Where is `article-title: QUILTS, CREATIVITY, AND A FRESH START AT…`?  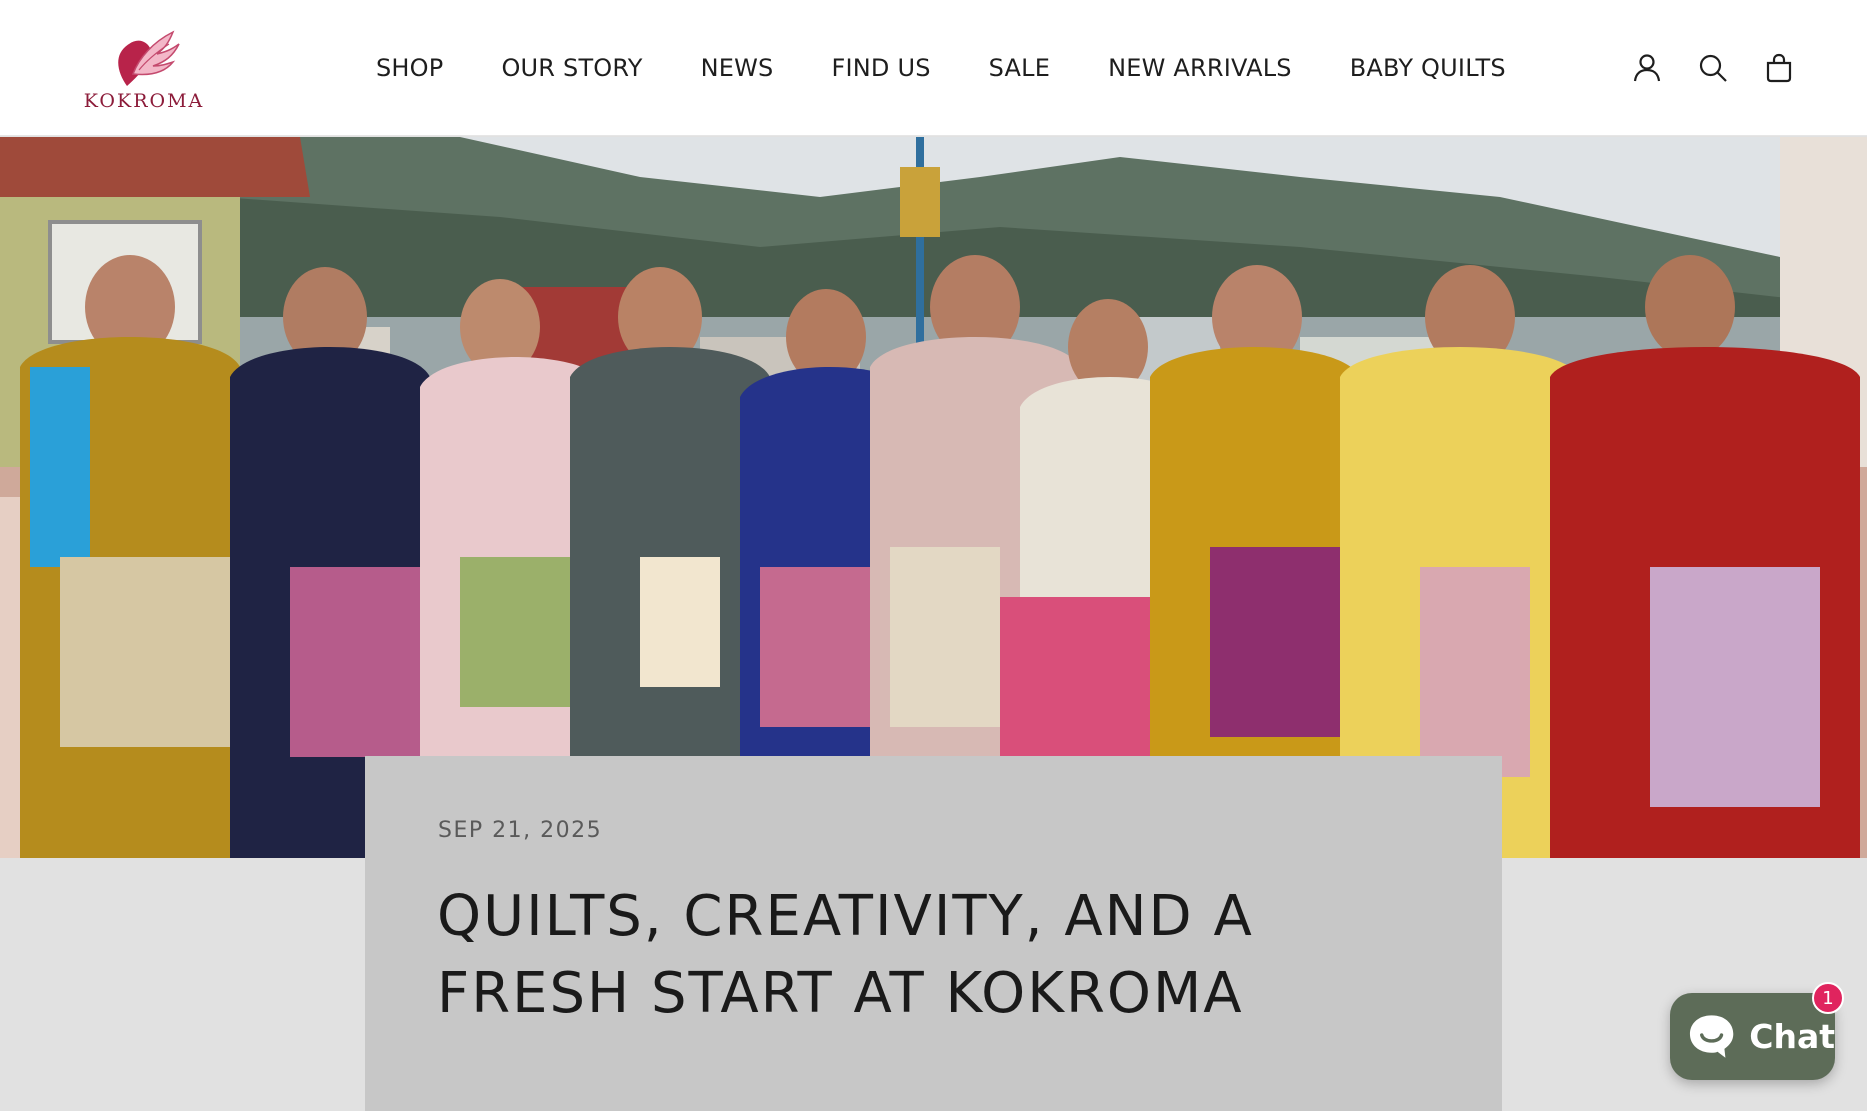 article-title: QUILTS, CREATIVITY, AND A FRESH START AT… is located at coordinates (845, 955).